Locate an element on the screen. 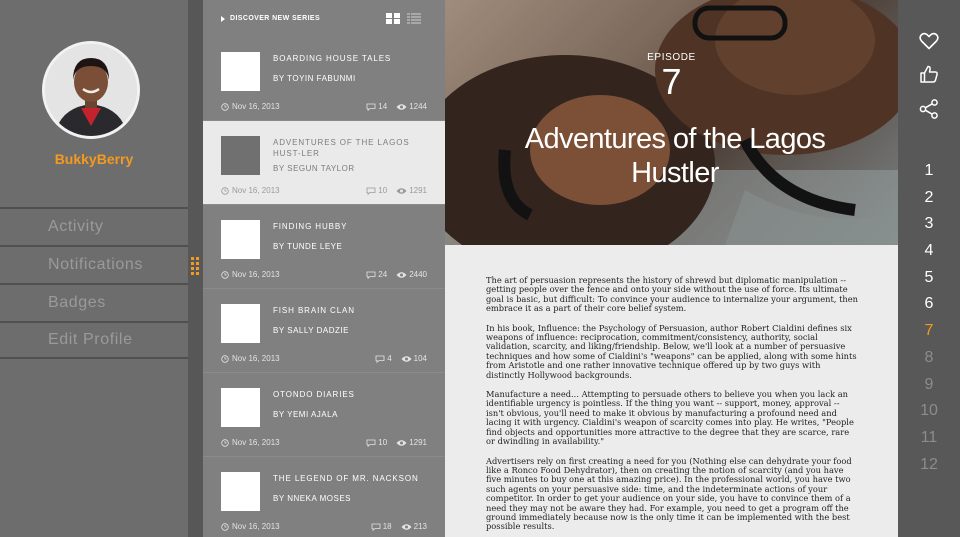 The height and width of the screenshot is (537, 960). episode-link-8: 8 is located at coordinates (929, 358).